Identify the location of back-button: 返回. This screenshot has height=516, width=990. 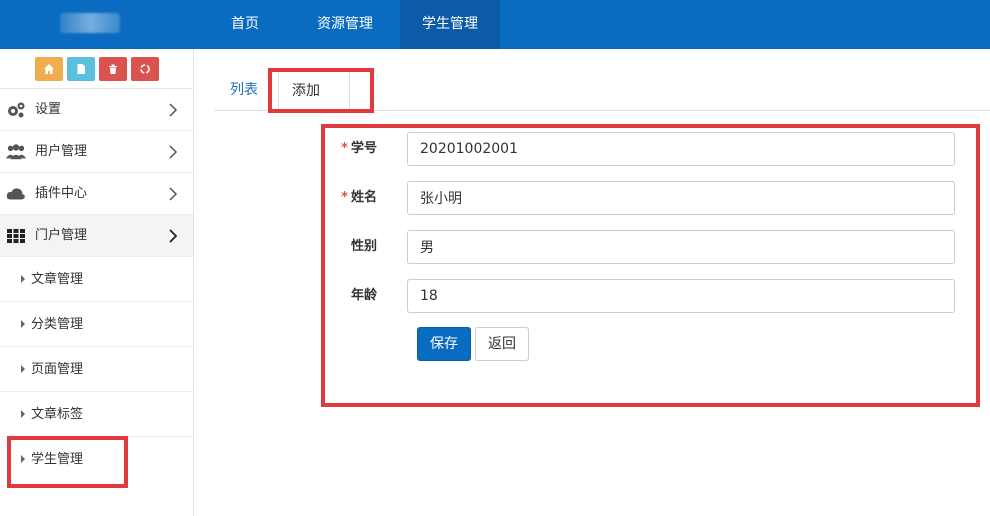
(502, 344).